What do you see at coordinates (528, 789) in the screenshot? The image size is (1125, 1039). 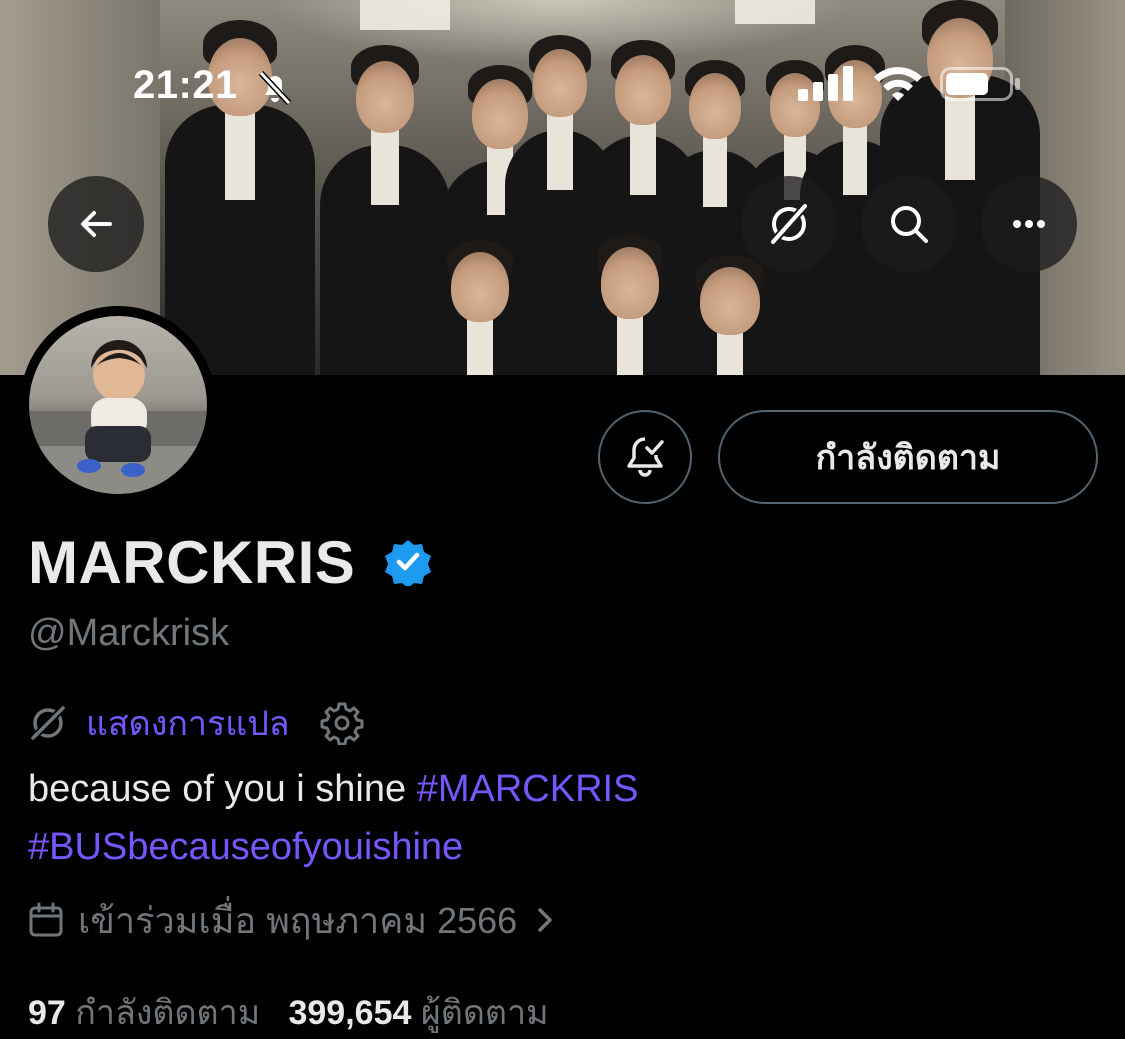 I see `hashtag-link: #MARCKRIS` at bounding box center [528, 789].